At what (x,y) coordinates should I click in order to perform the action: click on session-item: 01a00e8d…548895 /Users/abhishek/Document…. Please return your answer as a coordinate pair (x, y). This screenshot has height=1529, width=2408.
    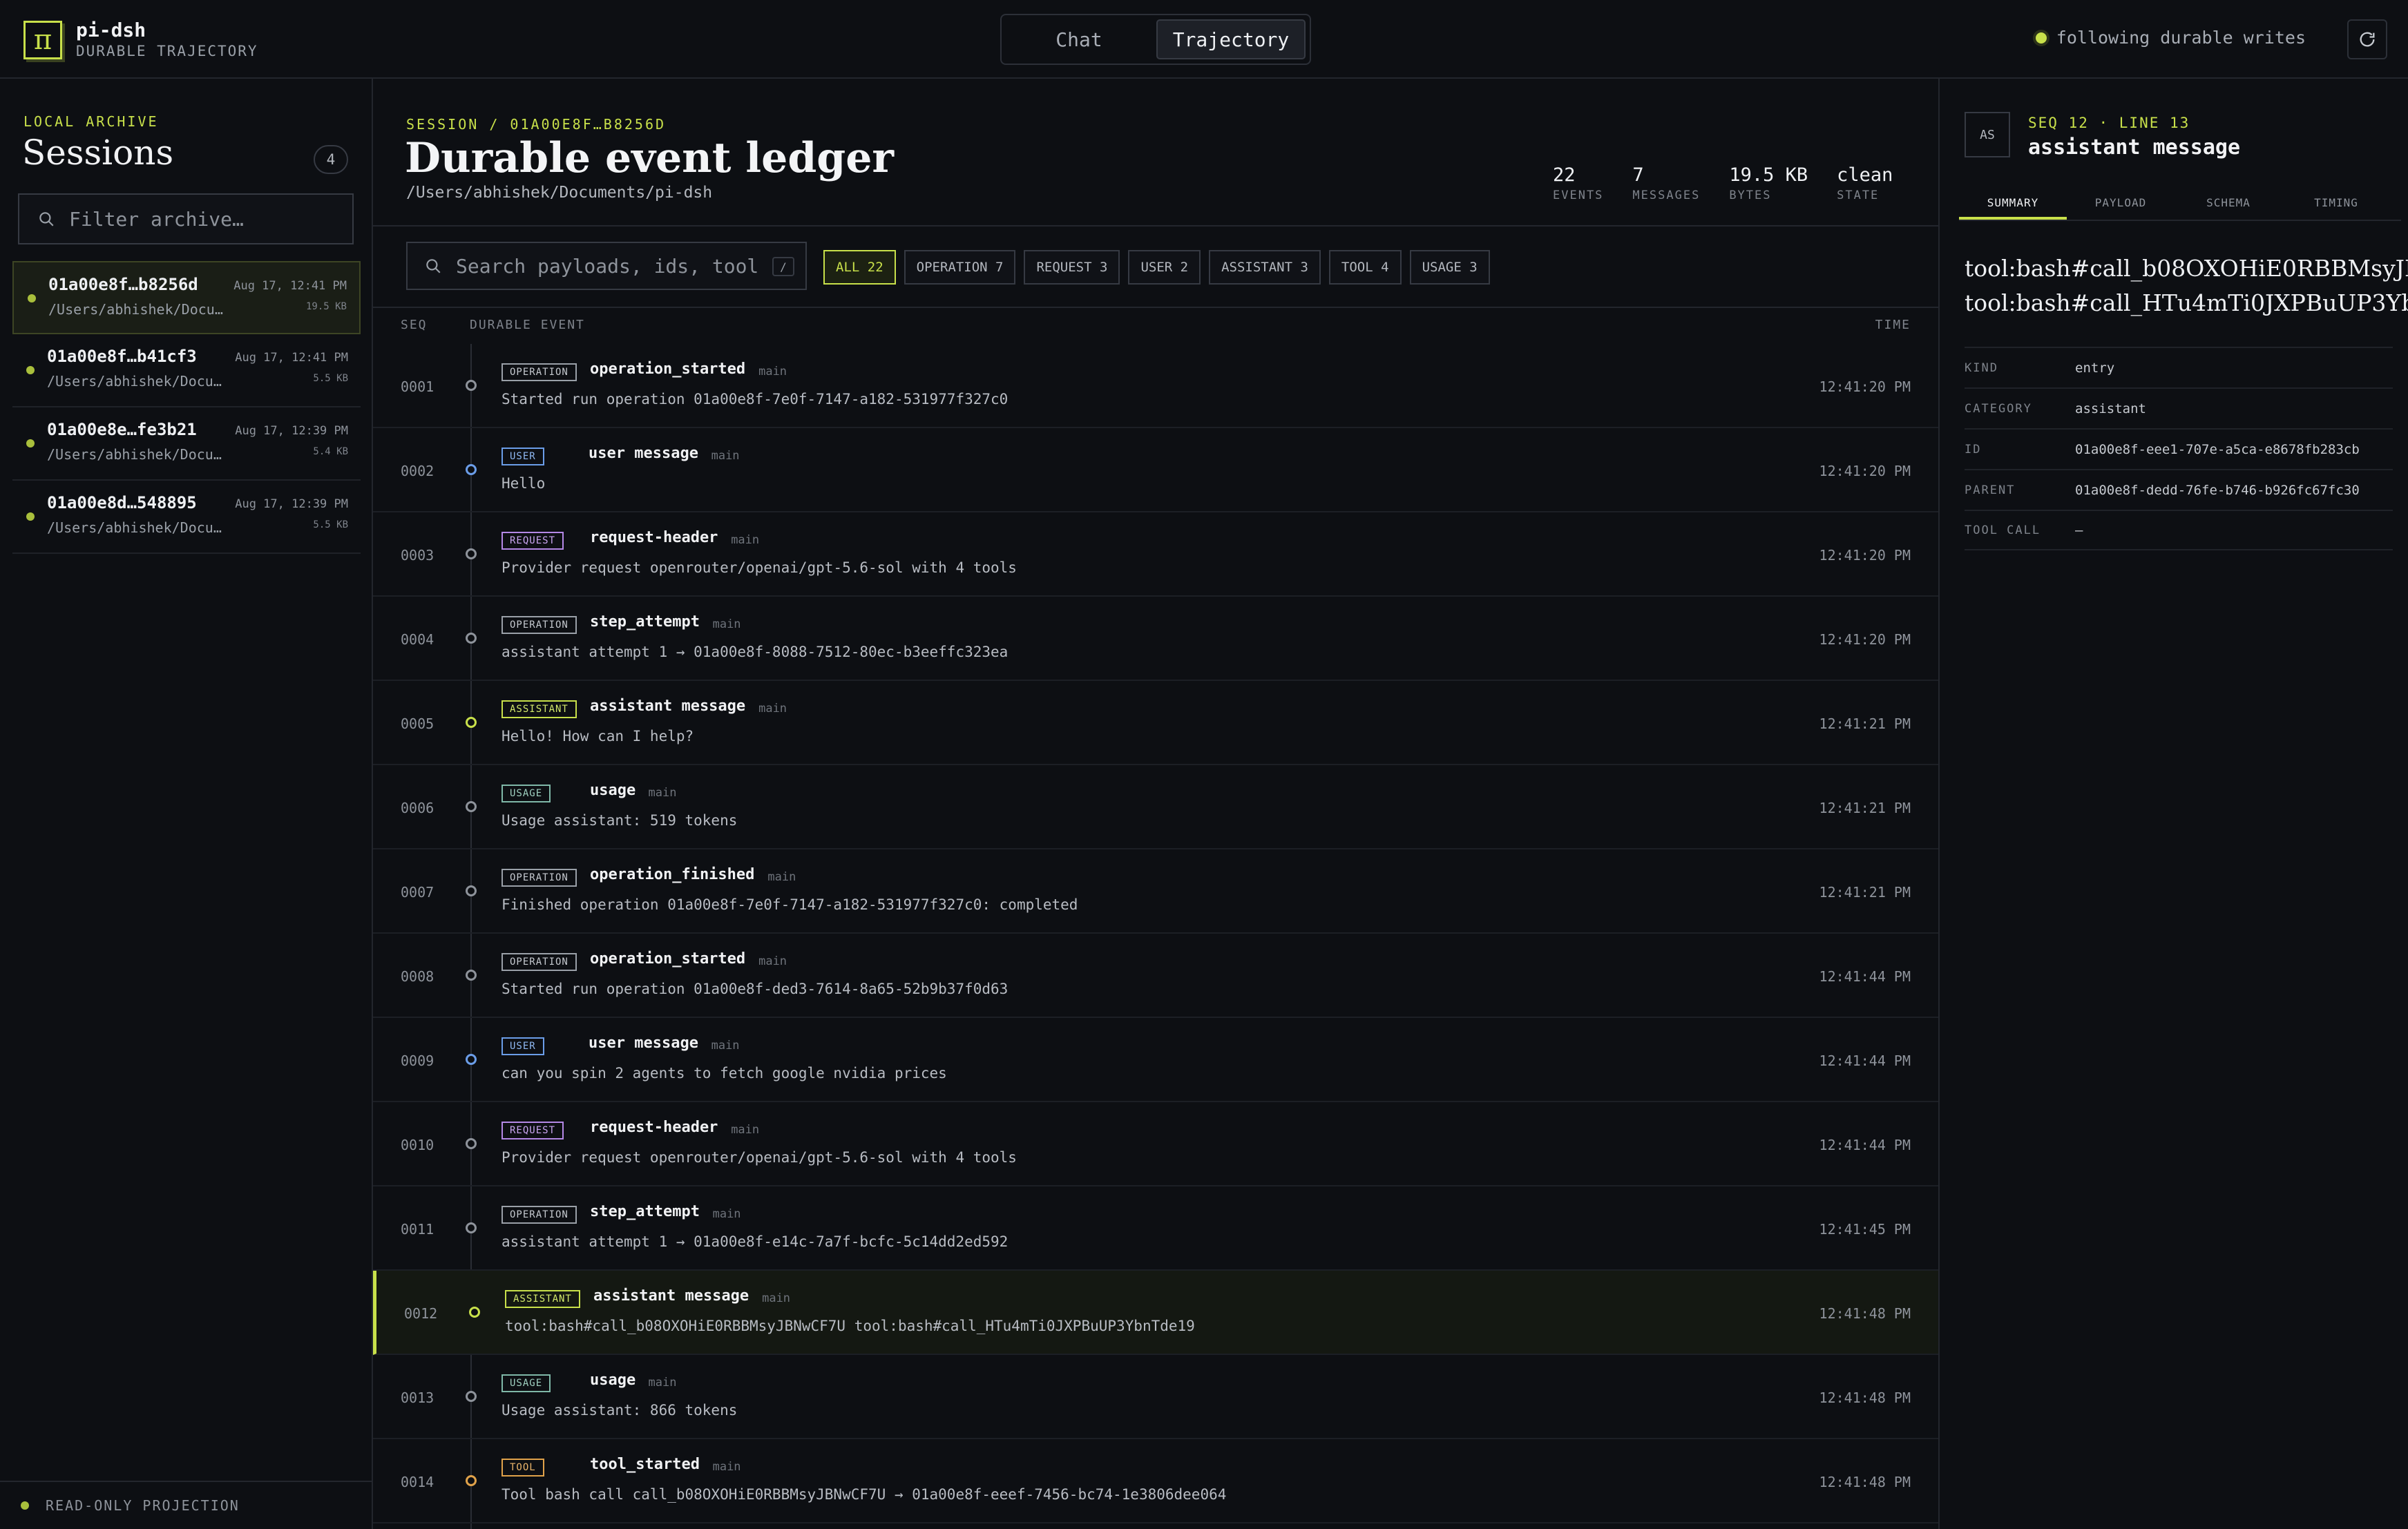
    Looking at the image, I should click on (186, 517).